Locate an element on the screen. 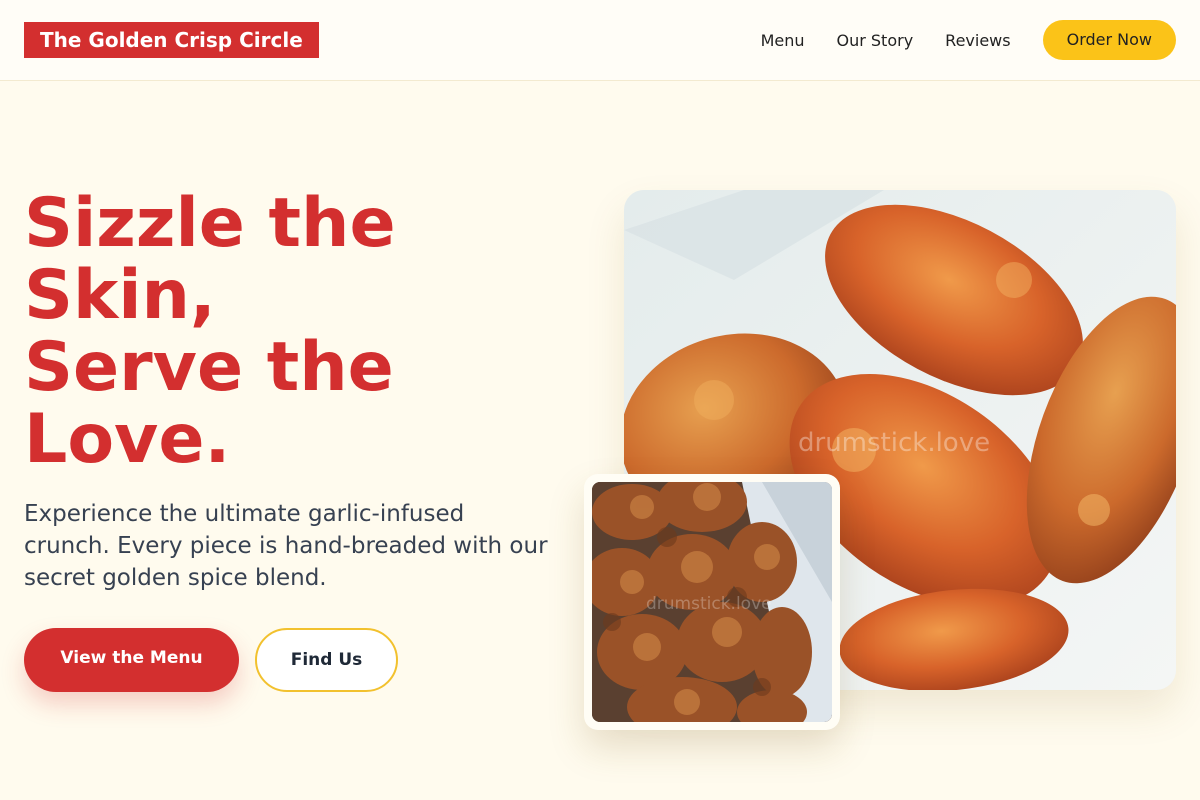  thumbnail-watermark: drumstick.love is located at coordinates (709, 604).